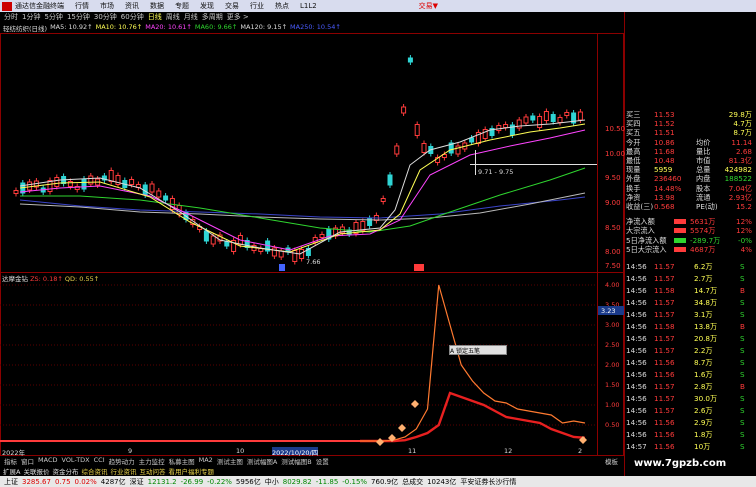 This screenshot has width=756, height=487. What do you see at coordinates (495, 172) in the screenshot?
I see `range-annotation: 9.71 - 9.75` at bounding box center [495, 172].